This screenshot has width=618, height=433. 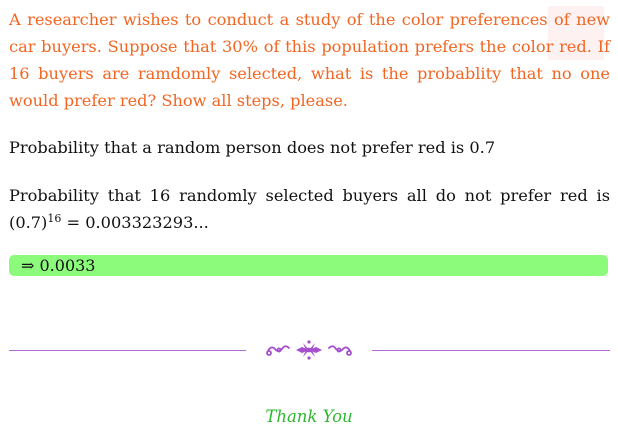 I want to click on answer-box: ⇒ 0.0033, so click(x=308, y=265).